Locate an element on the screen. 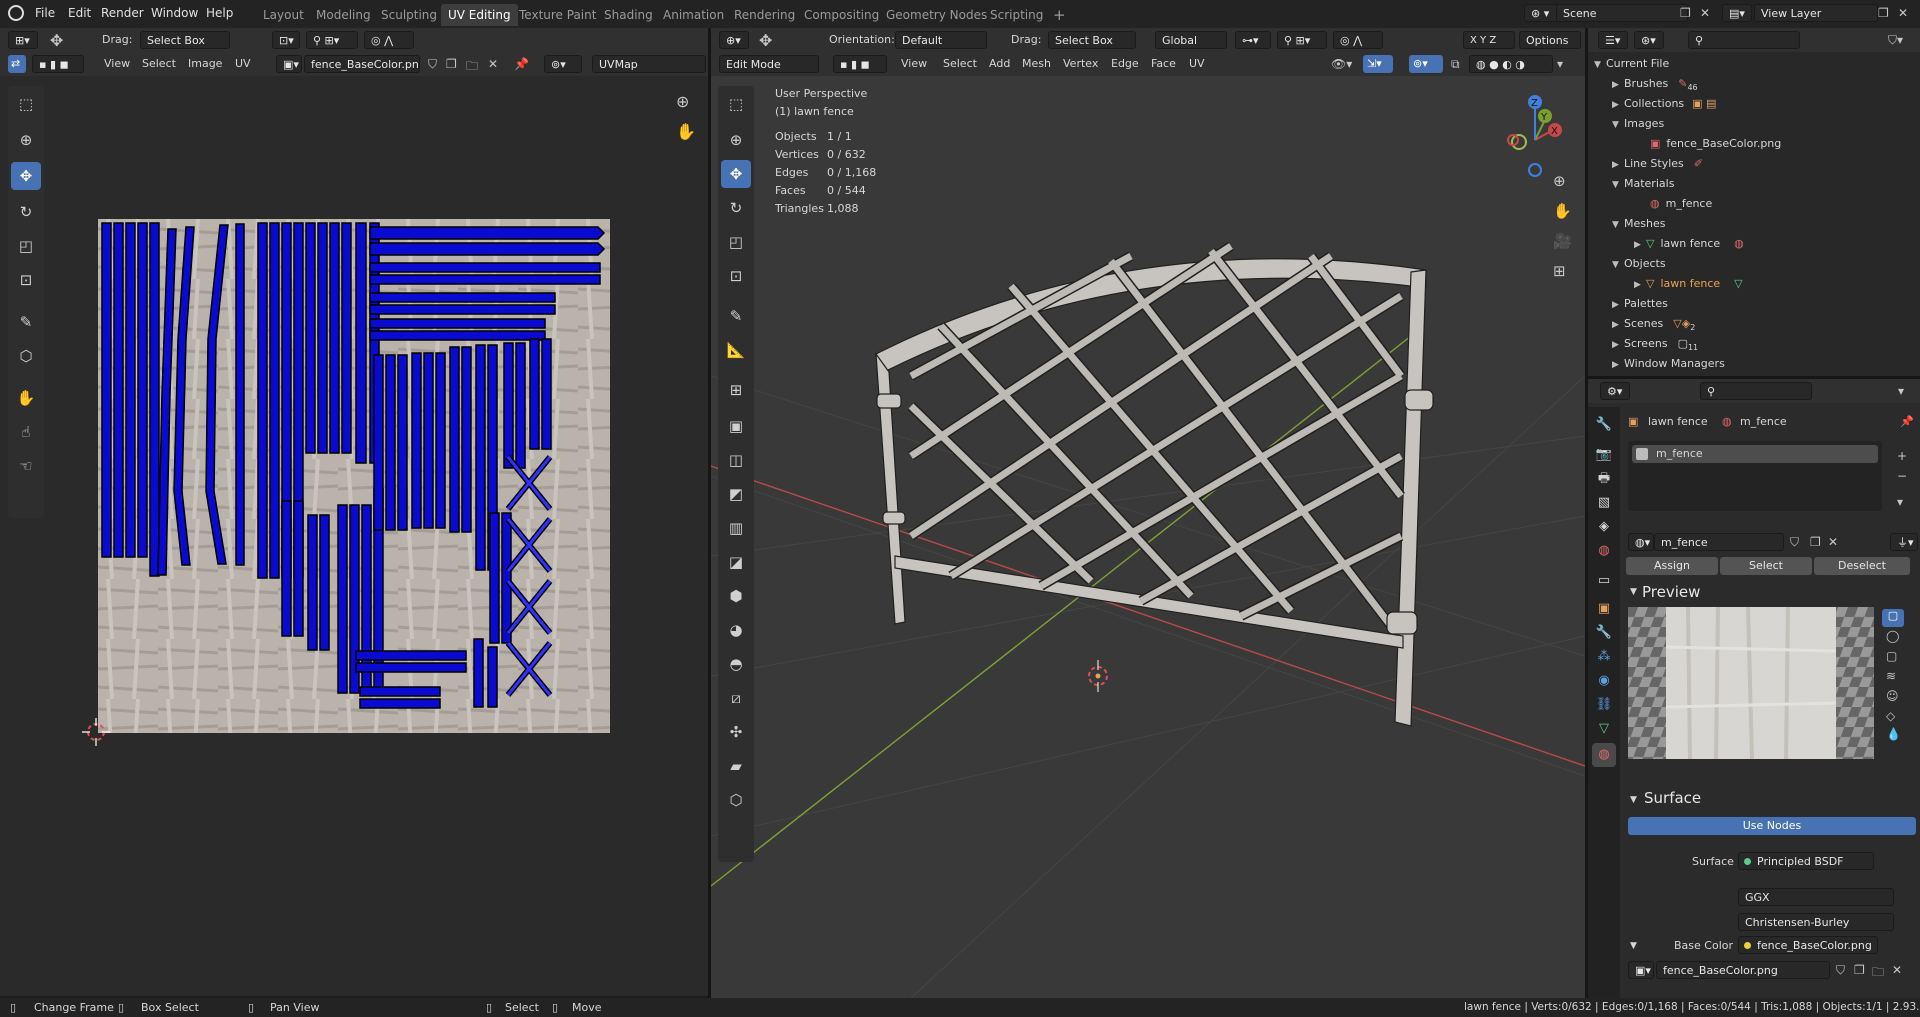  new-view-layer-icon: ❐ is located at coordinates (1883, 13).